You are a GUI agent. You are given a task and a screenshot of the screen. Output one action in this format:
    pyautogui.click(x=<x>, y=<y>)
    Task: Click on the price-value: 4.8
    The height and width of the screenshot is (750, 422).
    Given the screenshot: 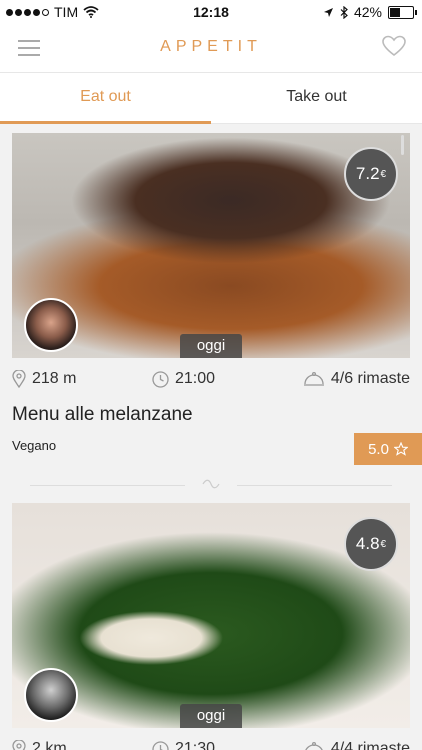 What is the action you would take?
    pyautogui.click(x=367, y=543)
    